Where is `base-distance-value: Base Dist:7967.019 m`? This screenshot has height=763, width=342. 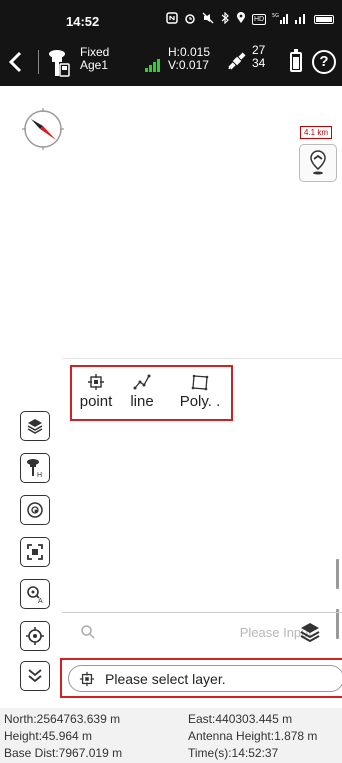
base-distance-value: Base Dist:7967.019 m is located at coordinates (63, 753).